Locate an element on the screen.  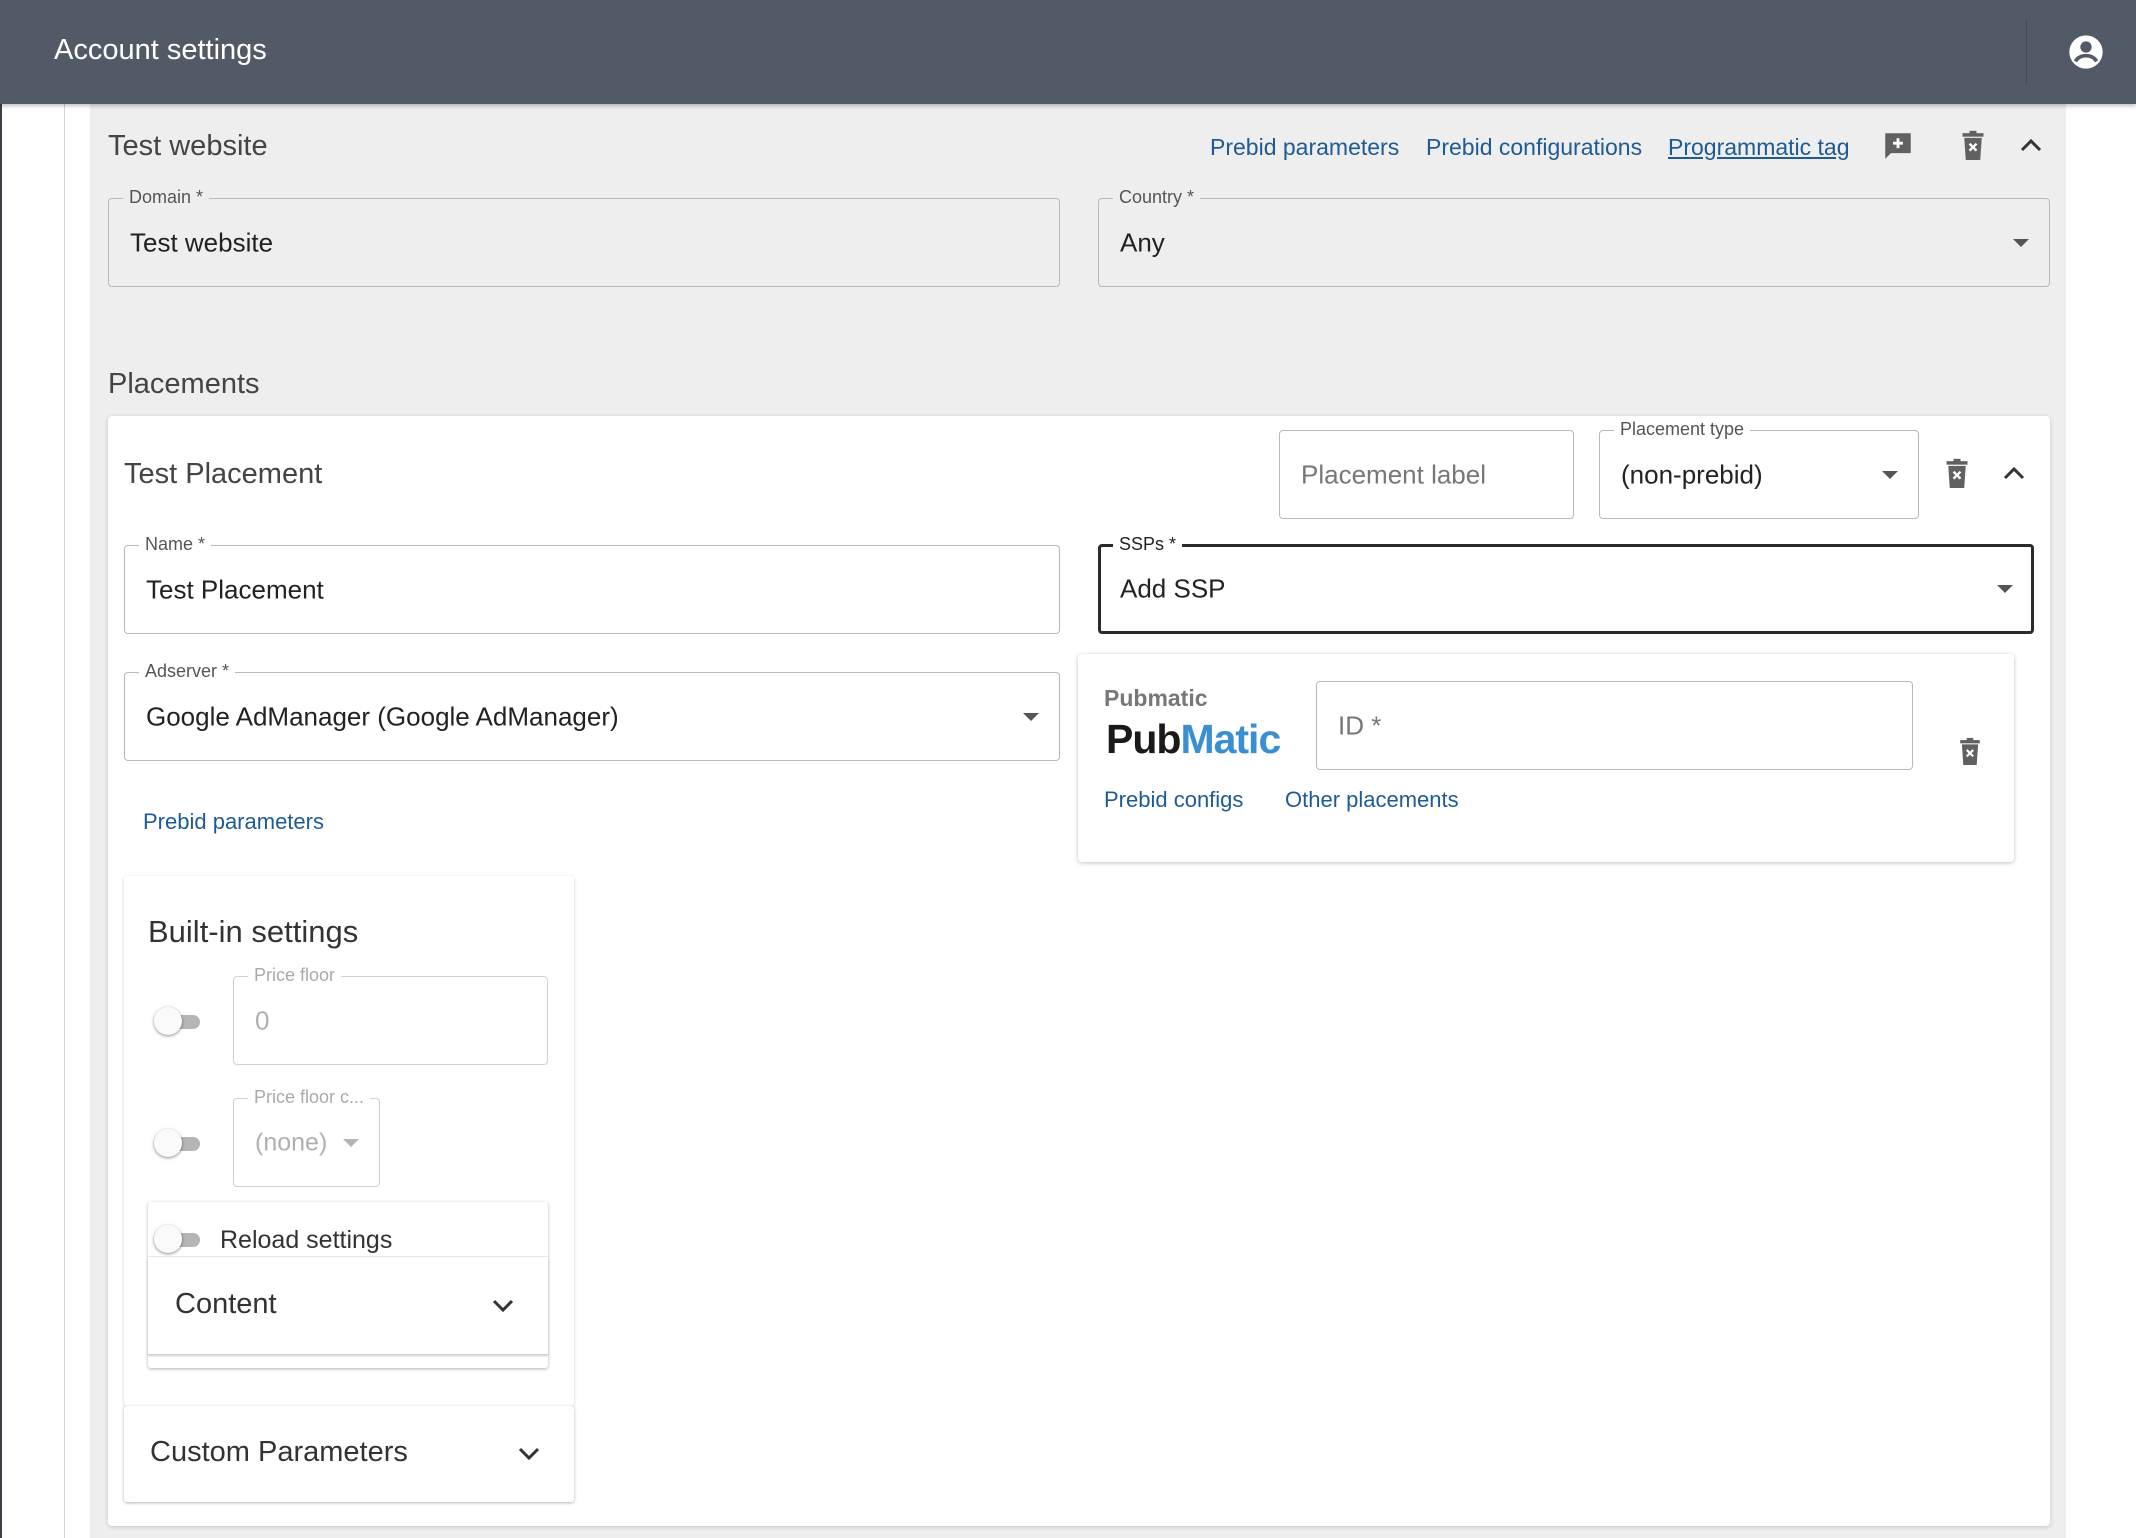
price-floor-currency-select: Price floor c... (none) is located at coordinates (306, 1136).